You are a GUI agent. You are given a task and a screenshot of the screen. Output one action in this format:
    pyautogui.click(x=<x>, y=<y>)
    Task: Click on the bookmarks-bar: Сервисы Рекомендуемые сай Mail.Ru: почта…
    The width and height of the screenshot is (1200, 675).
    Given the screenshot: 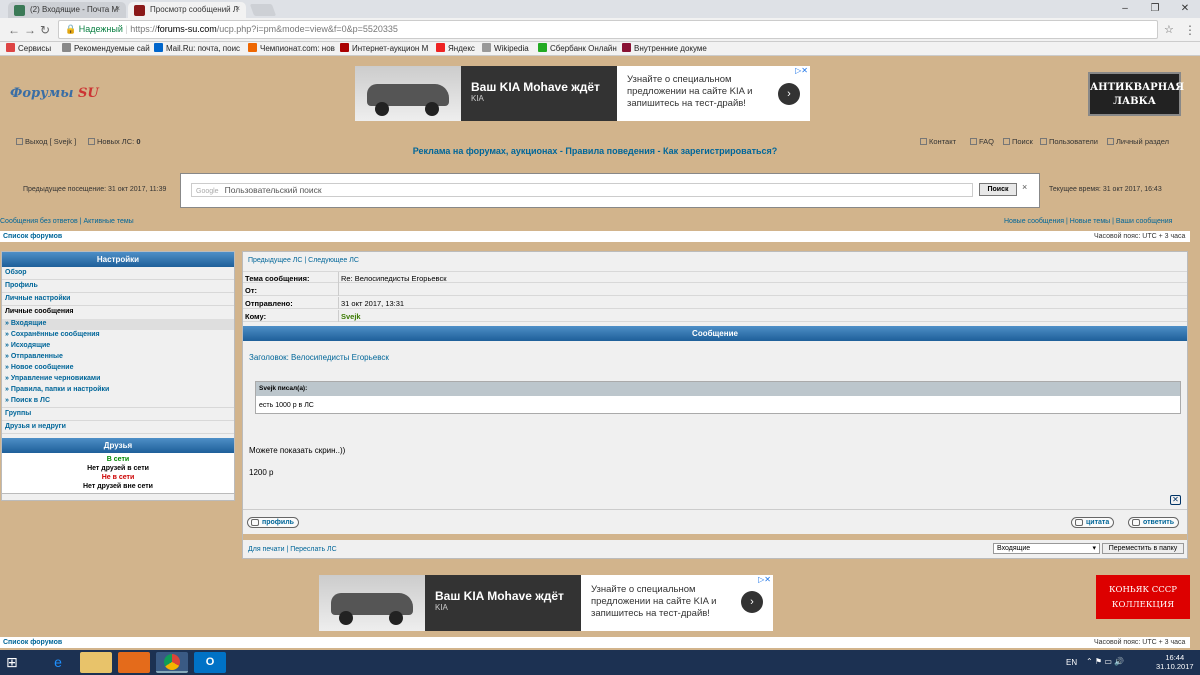 What is the action you would take?
    pyautogui.click(x=600, y=49)
    